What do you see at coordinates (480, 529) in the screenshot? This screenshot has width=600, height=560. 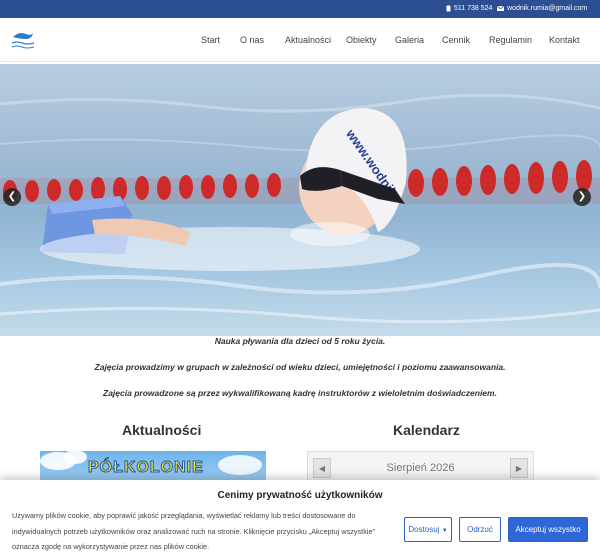 I see `cookie-reject-button: Odrzuć` at bounding box center [480, 529].